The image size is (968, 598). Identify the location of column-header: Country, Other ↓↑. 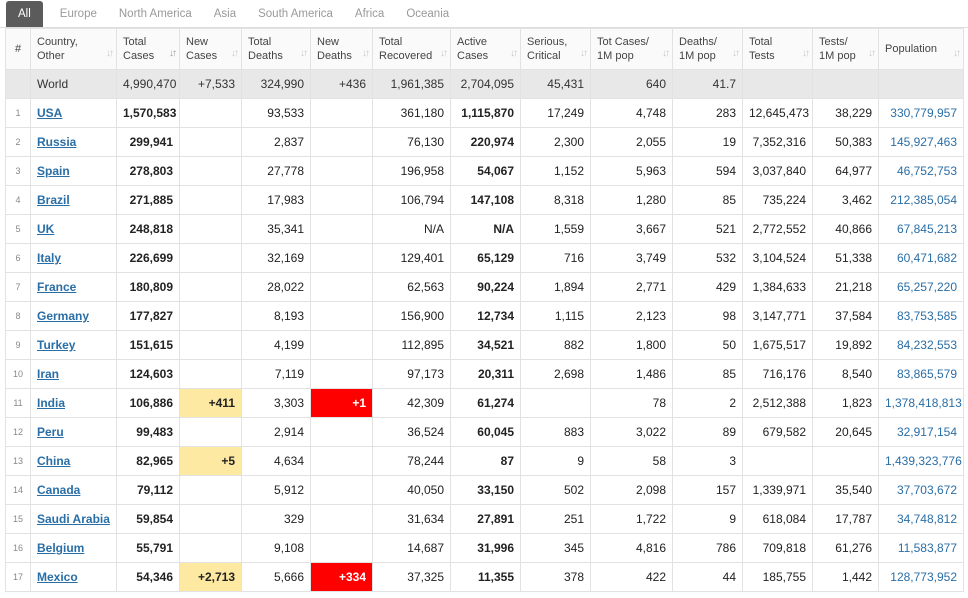
(73, 49).